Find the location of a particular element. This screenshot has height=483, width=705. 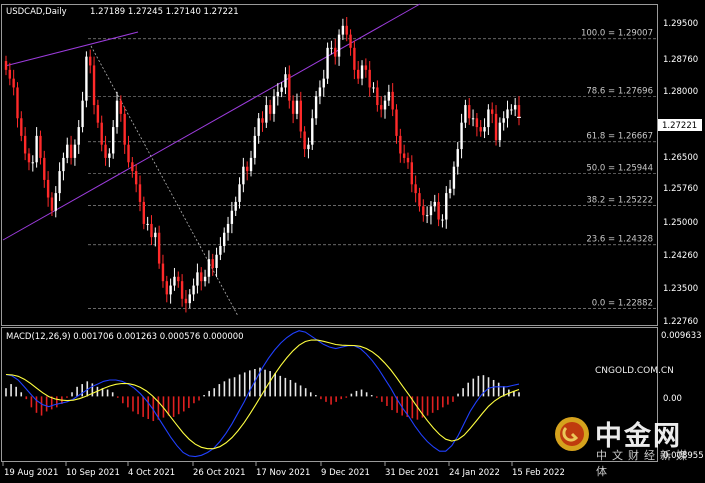

trendline-upper is located at coordinates (71, 49).